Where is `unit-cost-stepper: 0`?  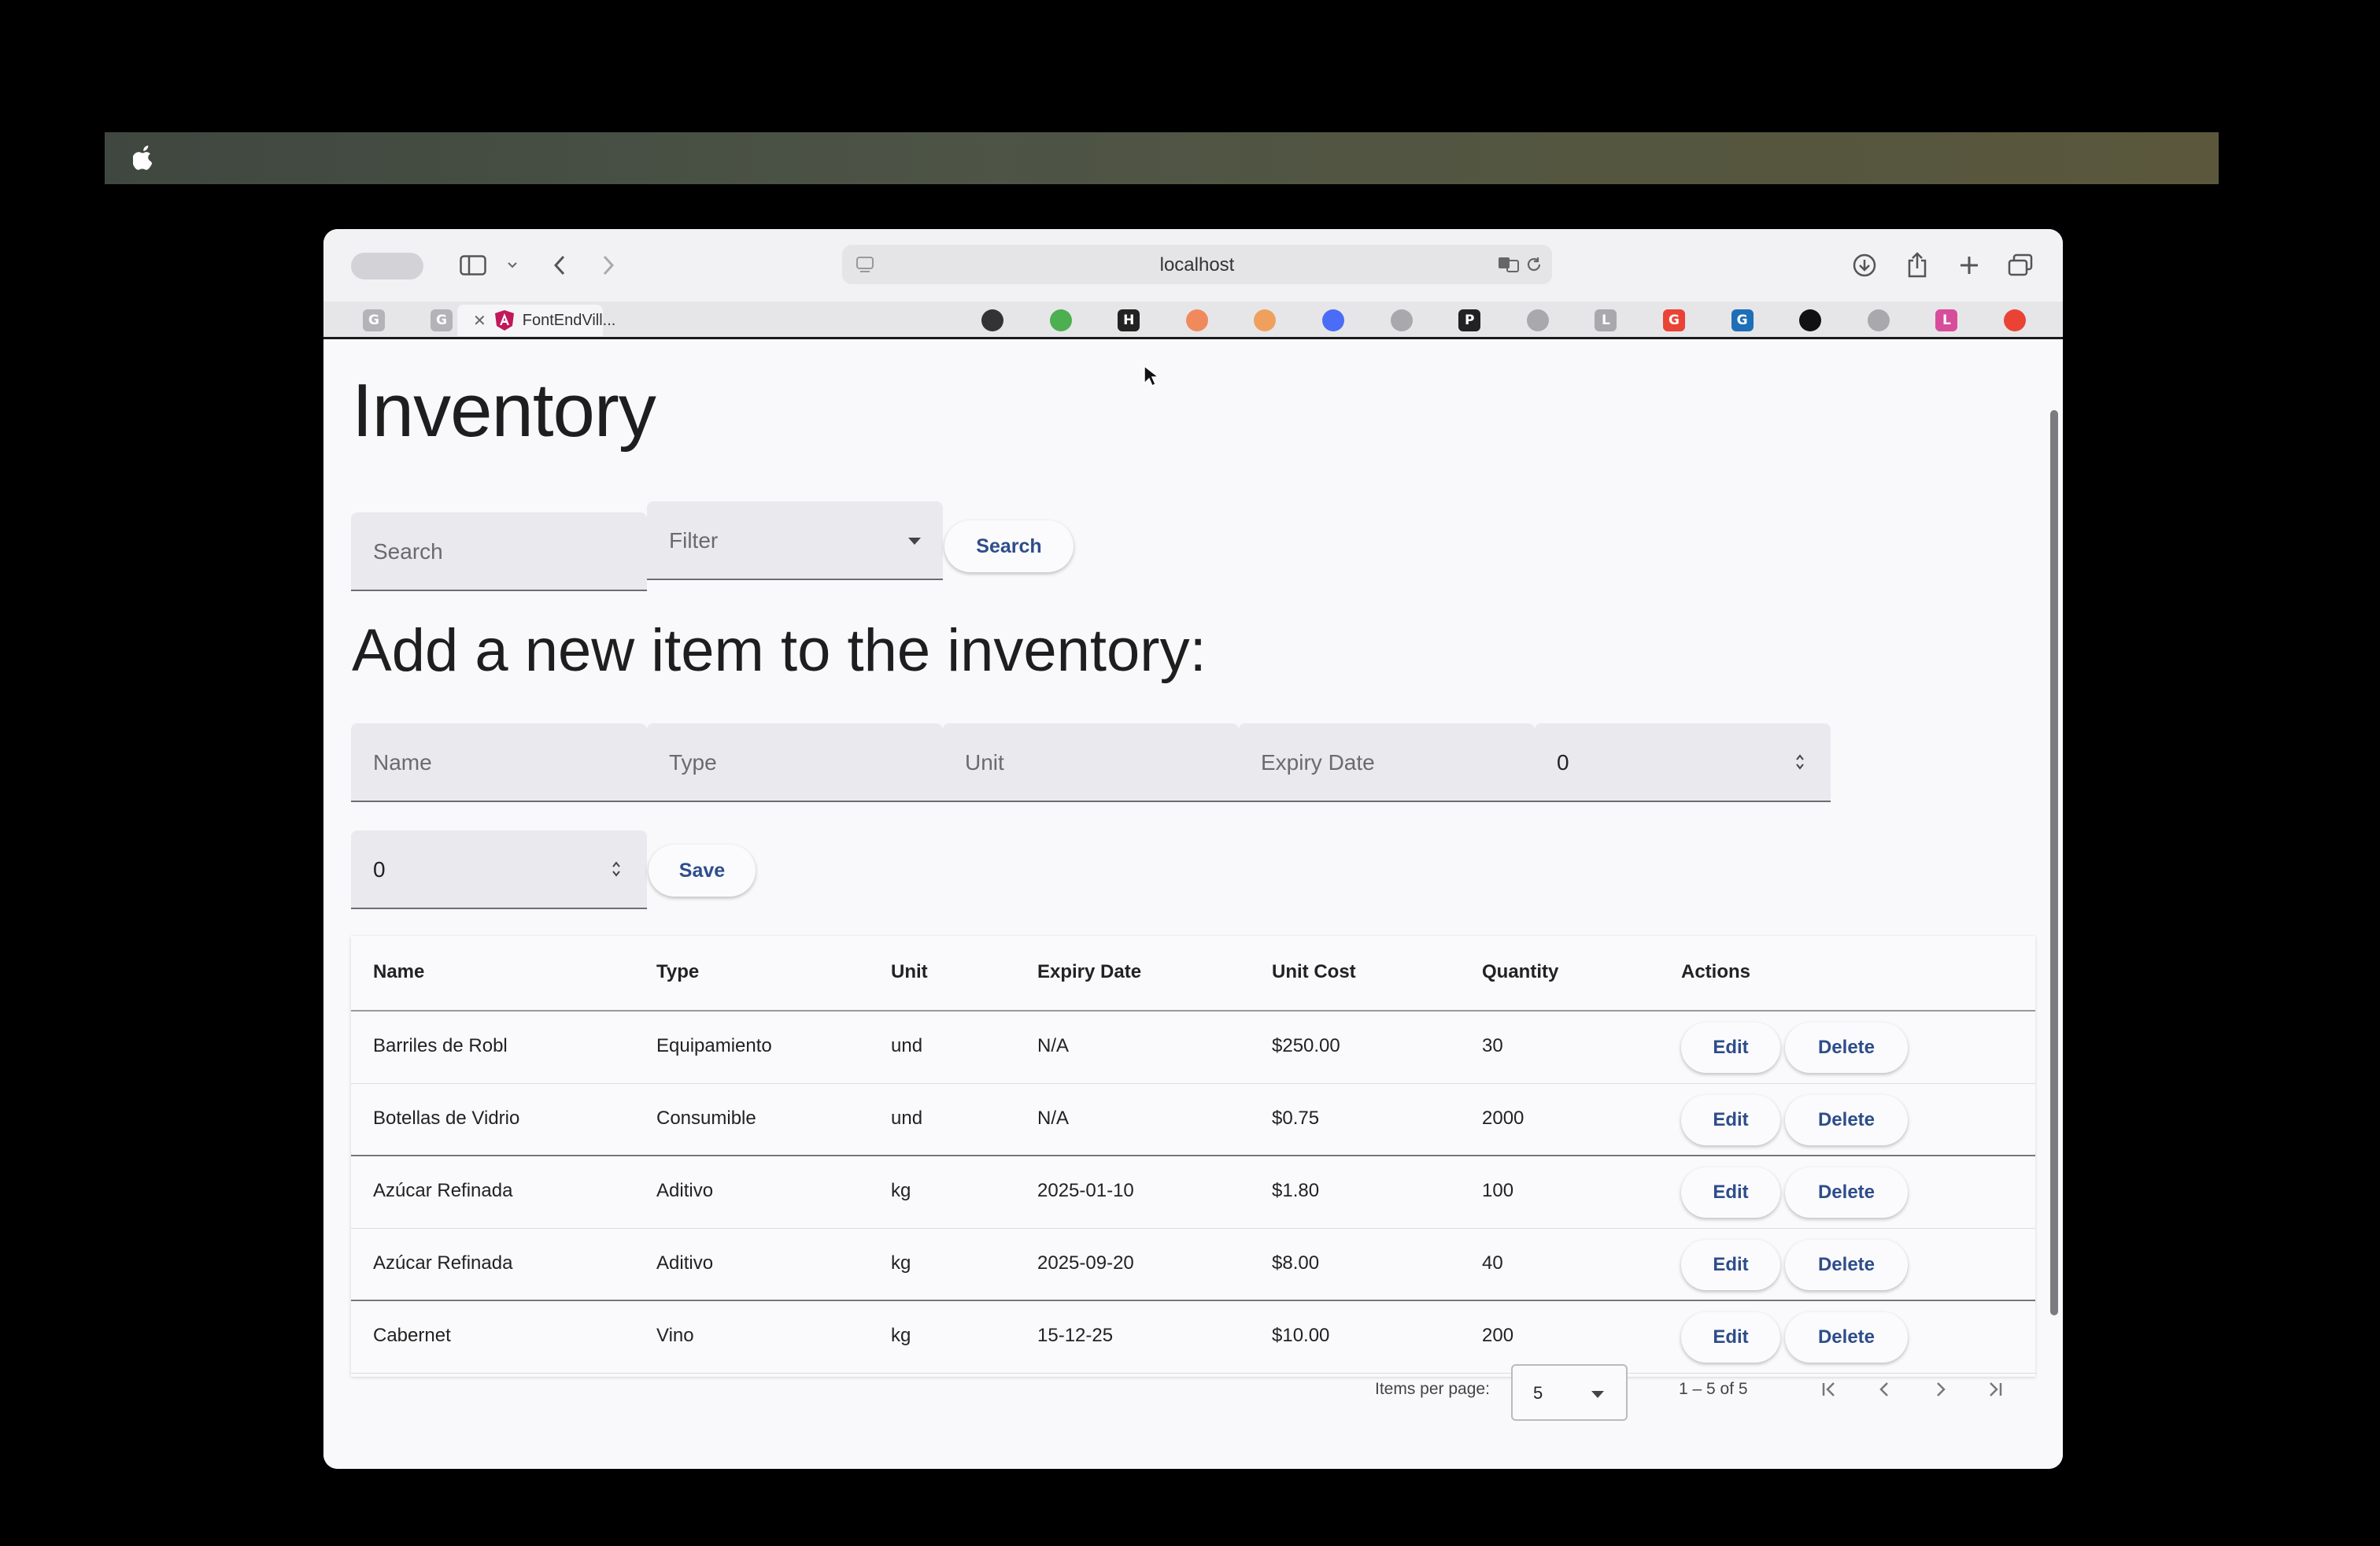
unit-cost-stepper: 0 is located at coordinates (1683, 762).